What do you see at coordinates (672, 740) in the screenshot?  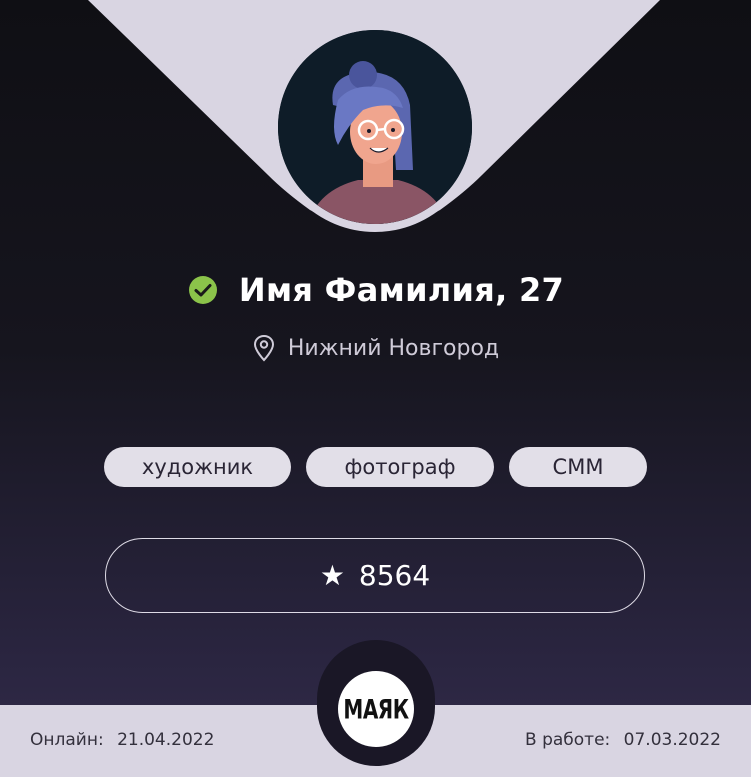 I see `work-date: 07.03.2022` at bounding box center [672, 740].